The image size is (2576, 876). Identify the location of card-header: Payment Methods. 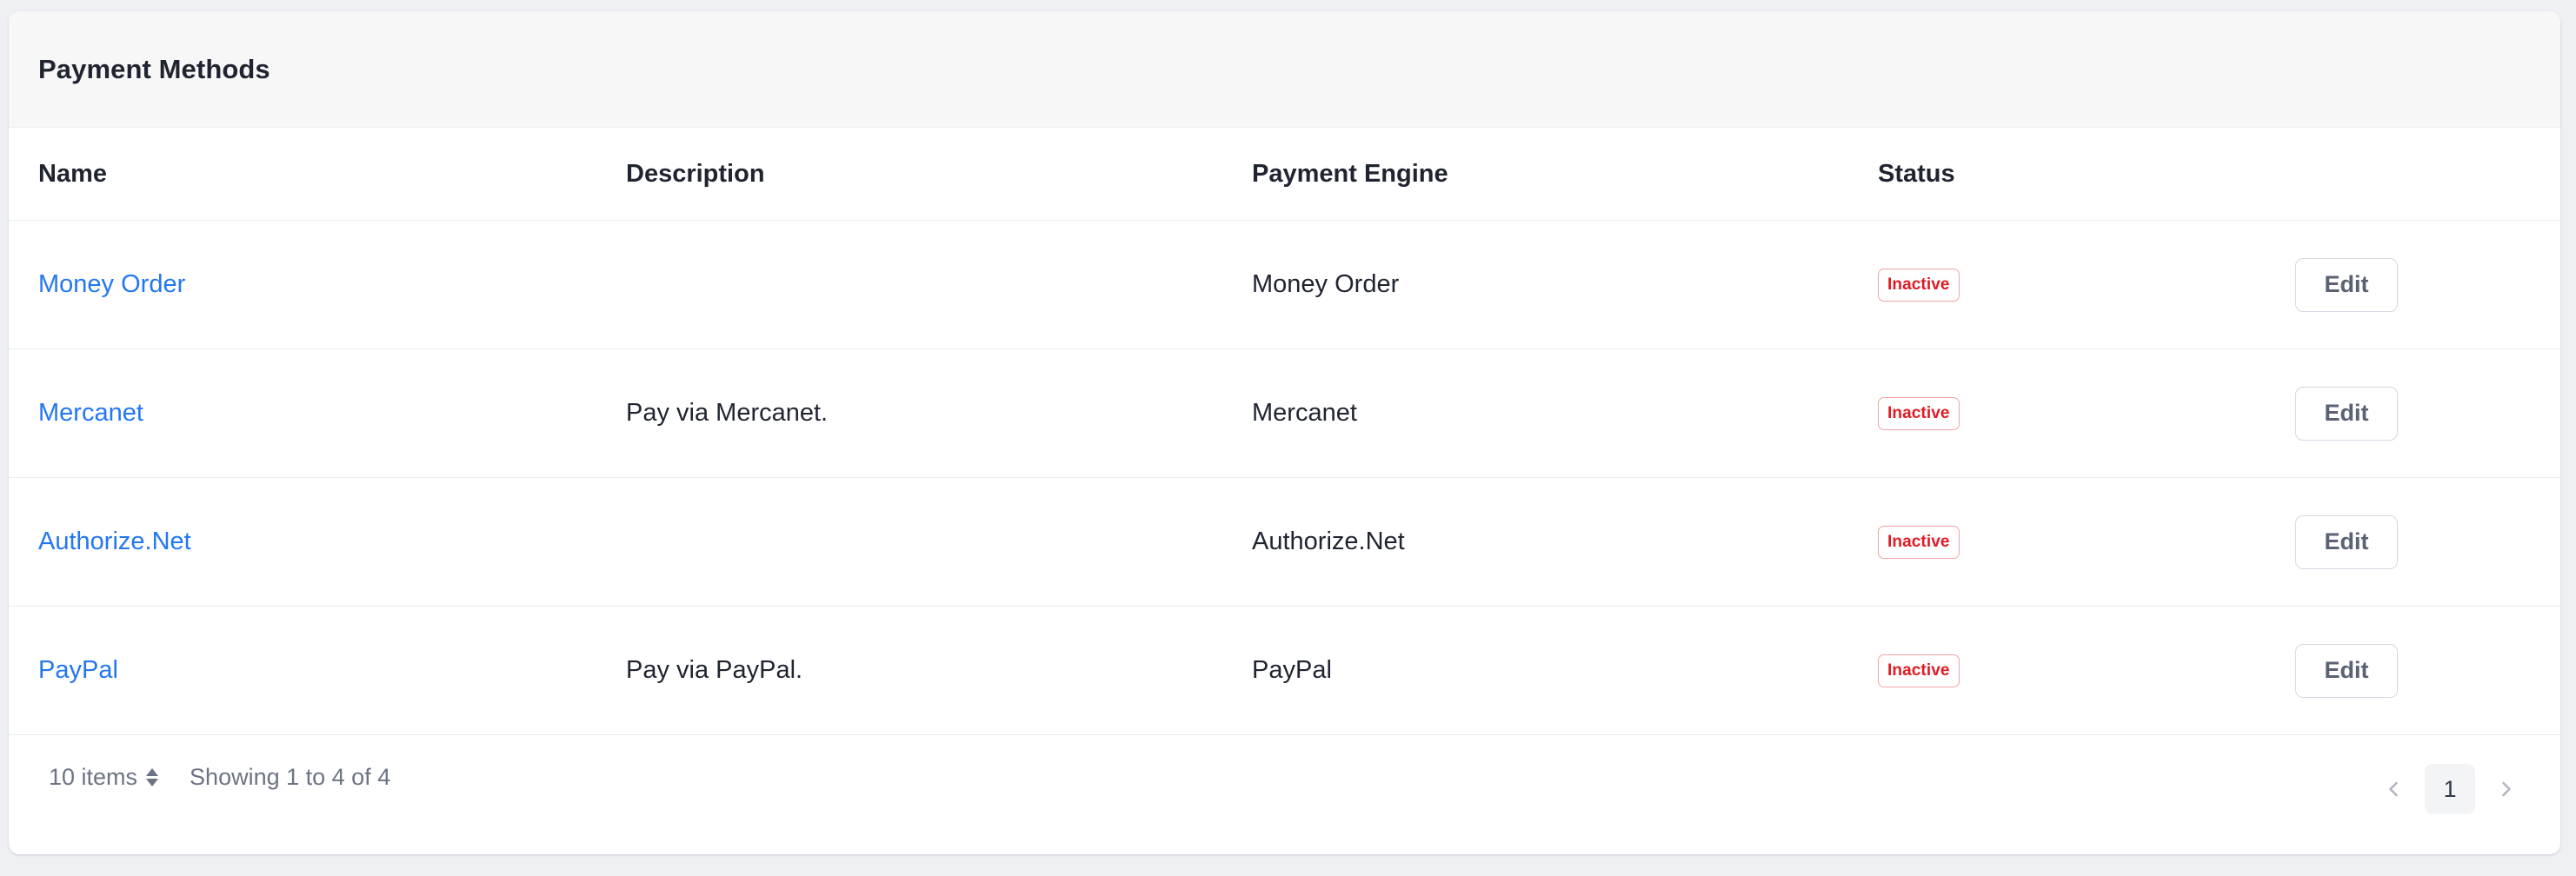
(1284, 69).